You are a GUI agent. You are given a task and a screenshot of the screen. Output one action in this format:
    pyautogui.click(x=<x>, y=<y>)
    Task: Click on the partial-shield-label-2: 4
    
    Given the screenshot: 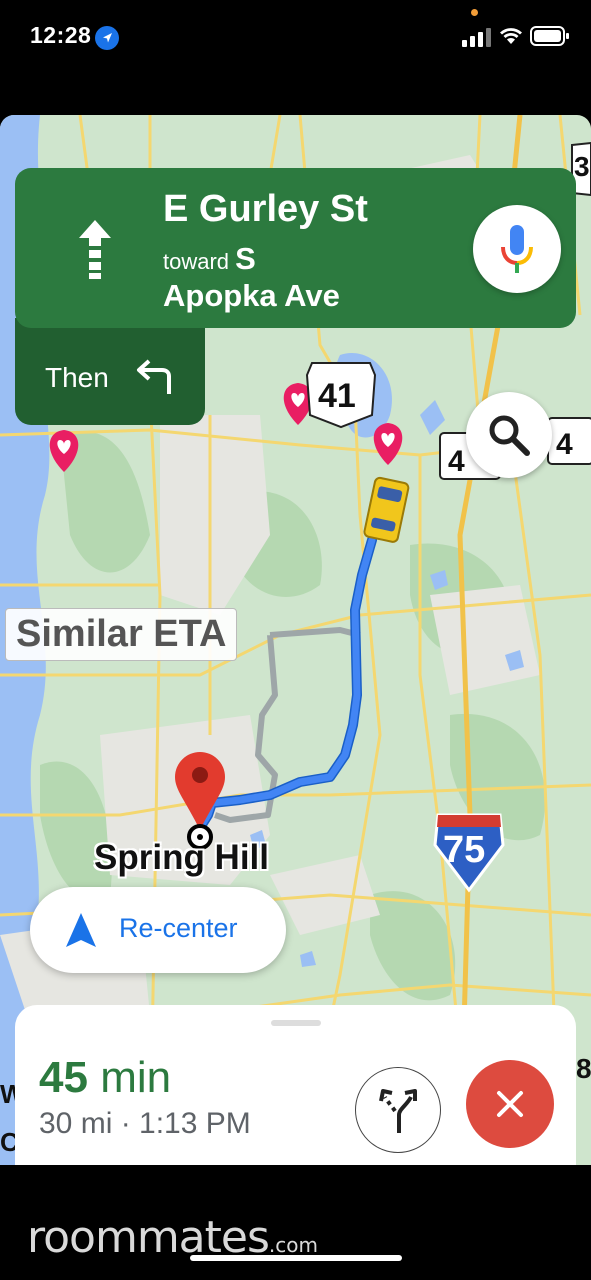 What is the action you would take?
    pyautogui.click(x=564, y=444)
    